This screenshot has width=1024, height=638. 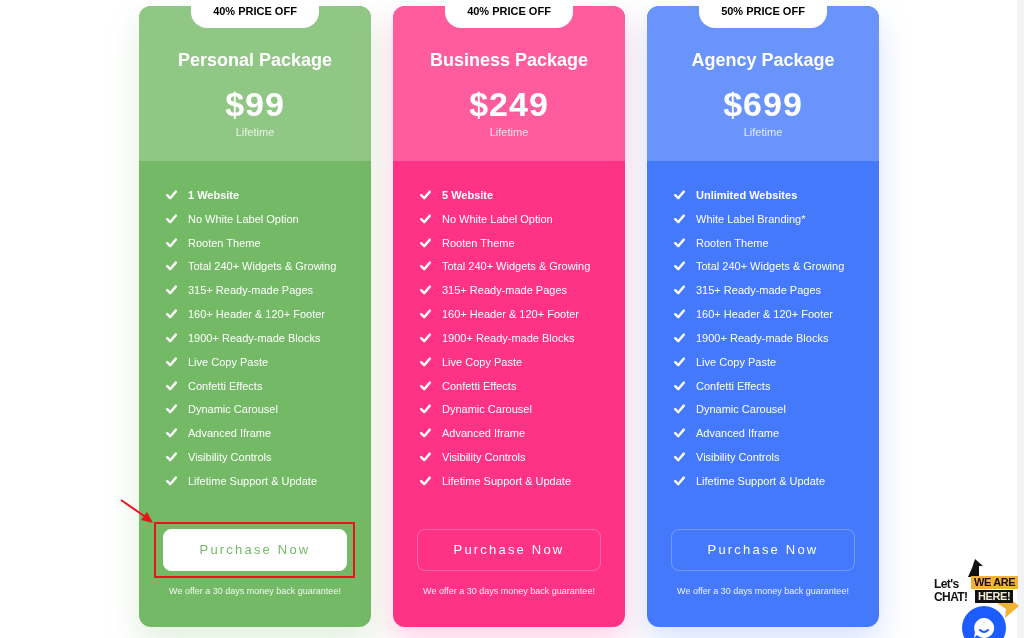 What do you see at coordinates (763, 60) in the screenshot?
I see `plan-name: Agency Package` at bounding box center [763, 60].